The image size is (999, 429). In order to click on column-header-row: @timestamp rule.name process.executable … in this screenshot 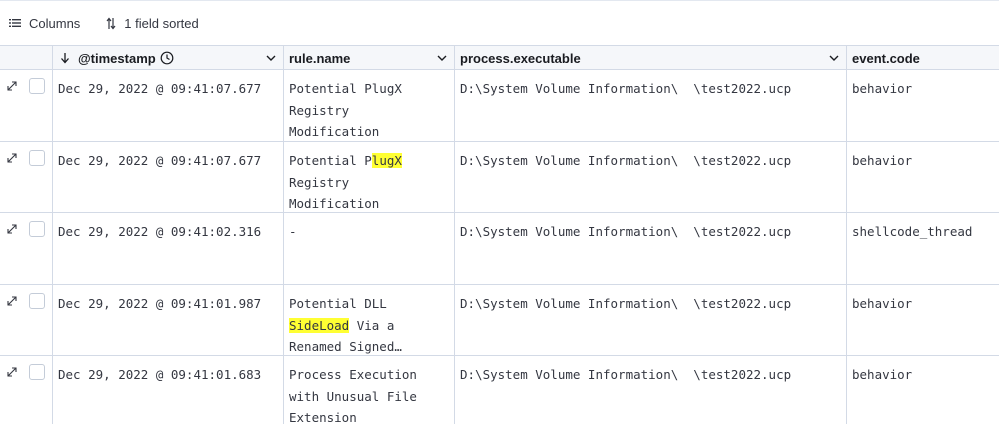, I will do `click(499, 57)`.